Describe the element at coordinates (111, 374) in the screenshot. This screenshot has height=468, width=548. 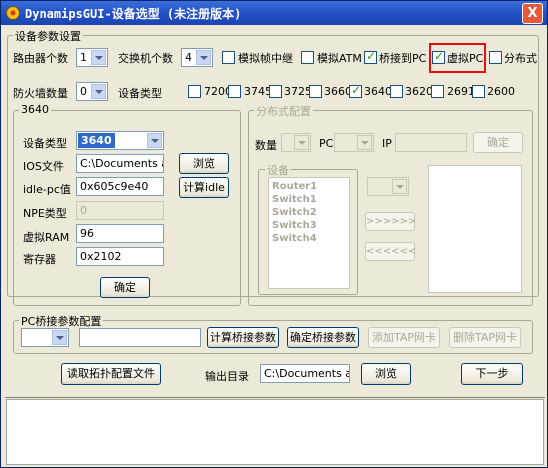
I see `read-topology-button: 读取拓扑配置文件` at that location.